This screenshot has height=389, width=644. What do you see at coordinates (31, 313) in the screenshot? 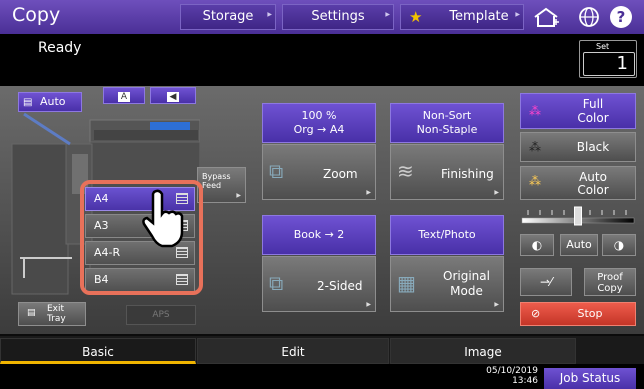
I see `exit-tray-icon: ▤` at bounding box center [31, 313].